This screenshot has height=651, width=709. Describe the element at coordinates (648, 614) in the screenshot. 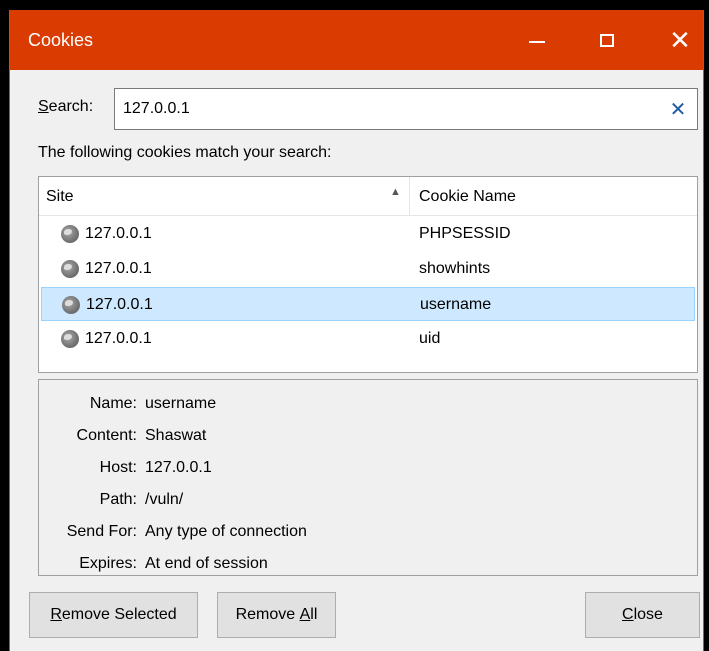

I see `close-label: lose` at that location.